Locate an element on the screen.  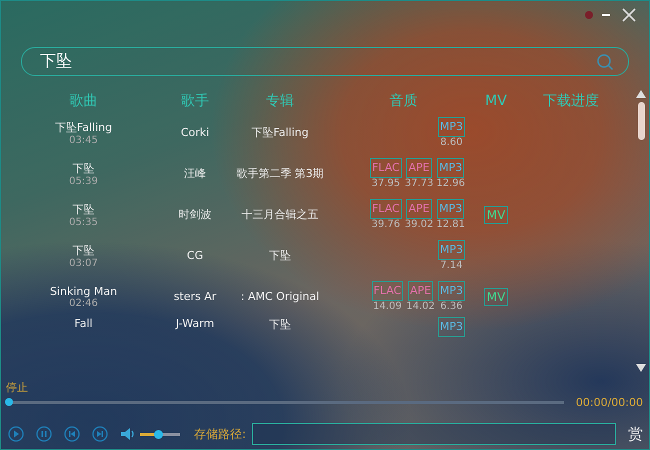
file-size: 12.96 is located at coordinates (450, 183).